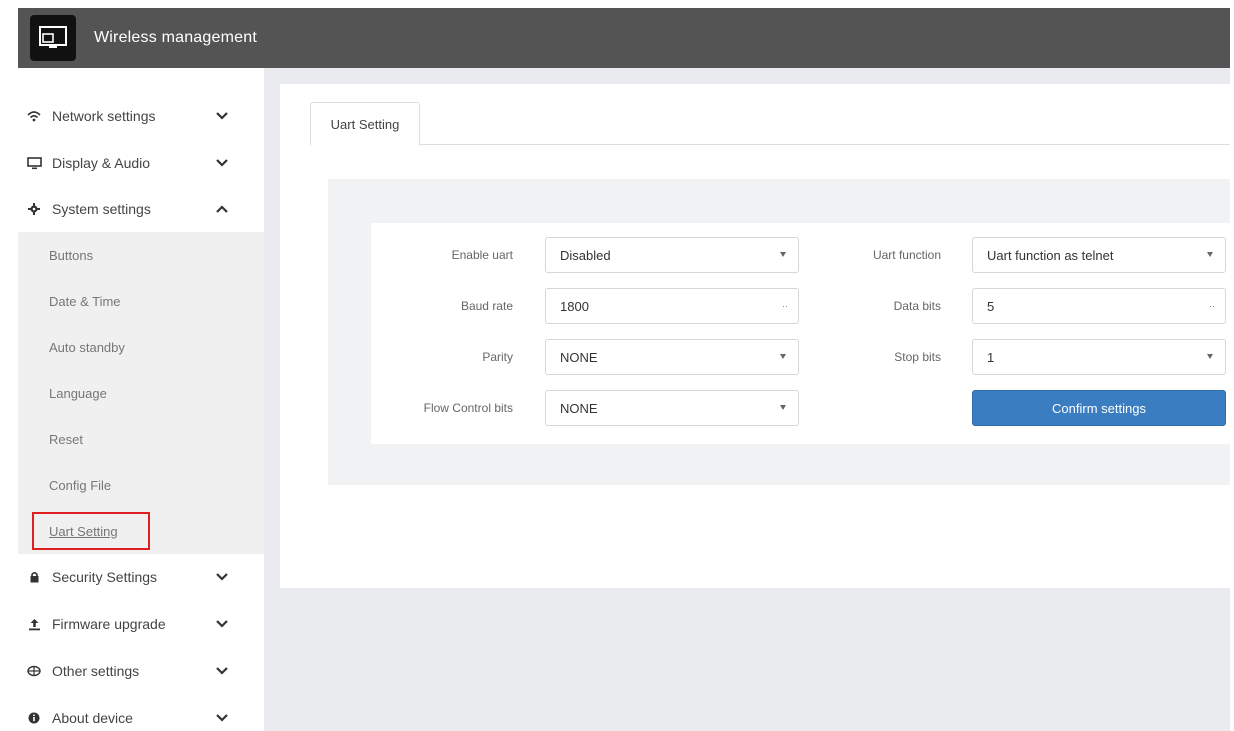 The image size is (1234, 731). I want to click on sidebar-item-firmware-upgrade: Firmware upgrade, so click(141, 624).